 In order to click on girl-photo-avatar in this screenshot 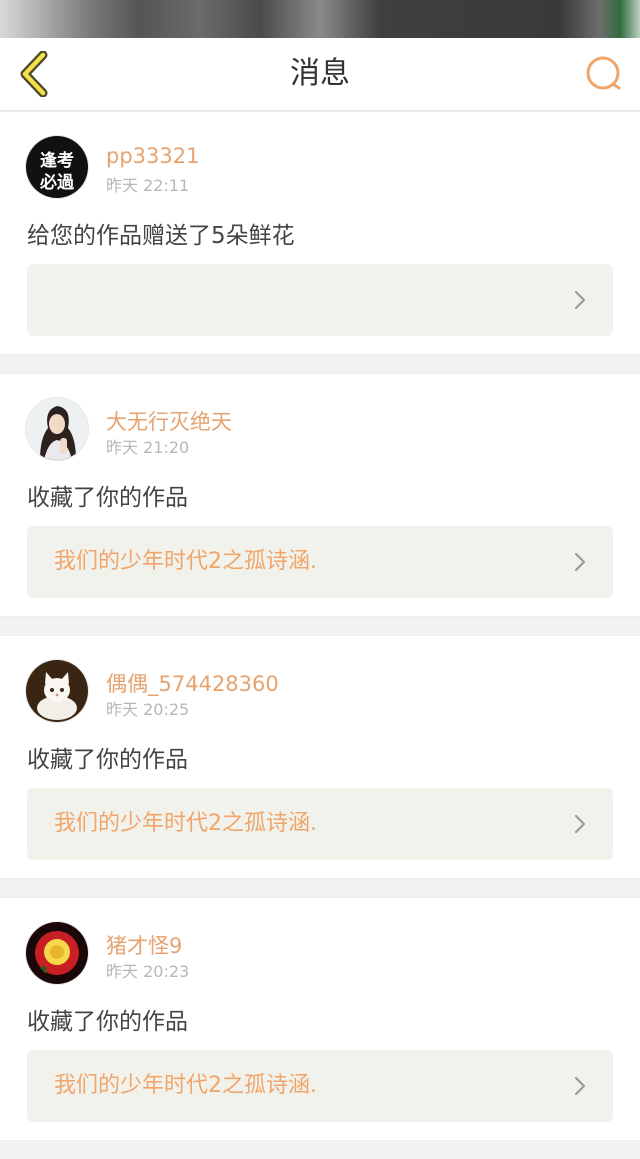, I will do `click(57, 429)`.